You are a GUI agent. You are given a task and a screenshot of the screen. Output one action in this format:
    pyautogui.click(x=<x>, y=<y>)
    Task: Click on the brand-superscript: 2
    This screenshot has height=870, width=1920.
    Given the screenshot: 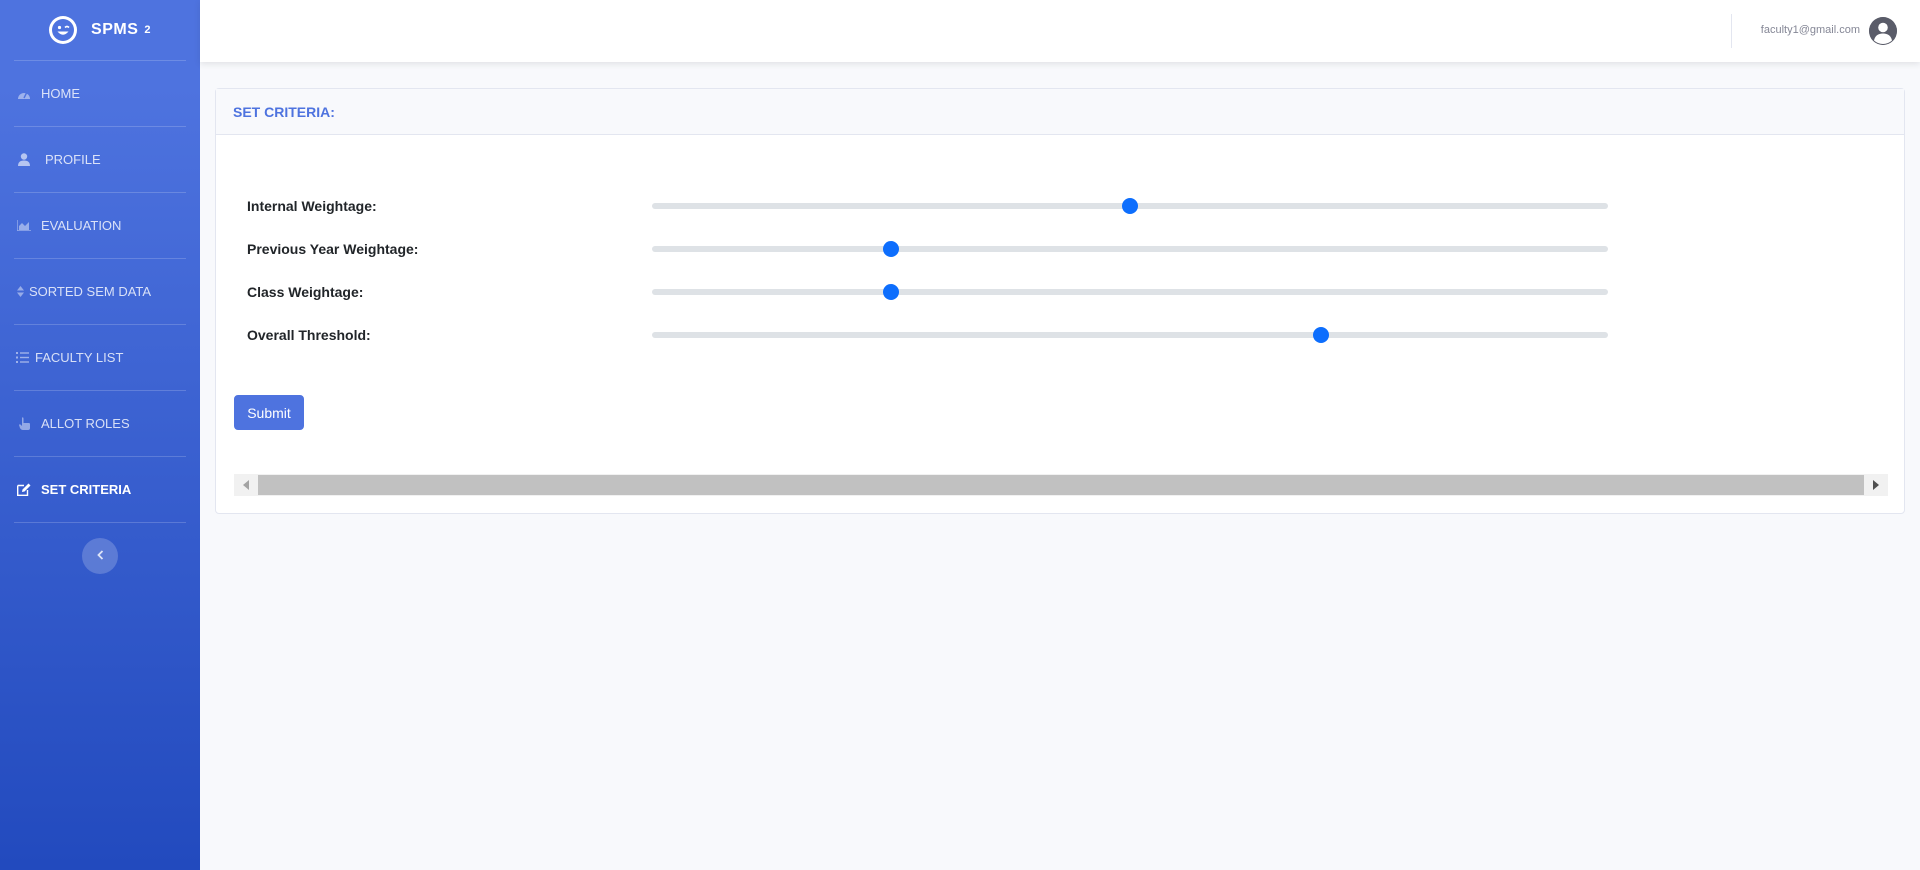 What is the action you would take?
    pyautogui.click(x=147, y=30)
    